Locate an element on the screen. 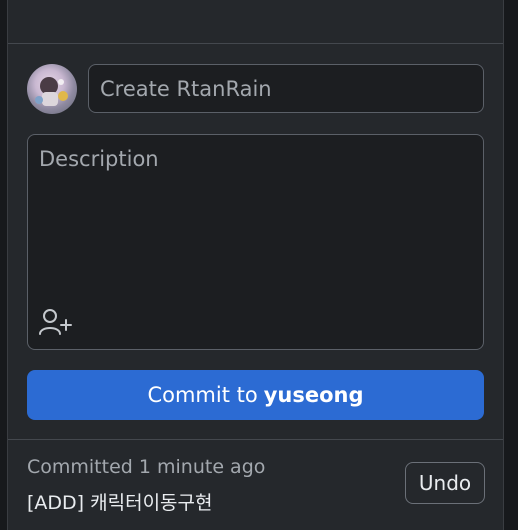 Image resolution: width=518 pixels, height=530 pixels. commit-button: Commit to yuseong is located at coordinates (255, 395).